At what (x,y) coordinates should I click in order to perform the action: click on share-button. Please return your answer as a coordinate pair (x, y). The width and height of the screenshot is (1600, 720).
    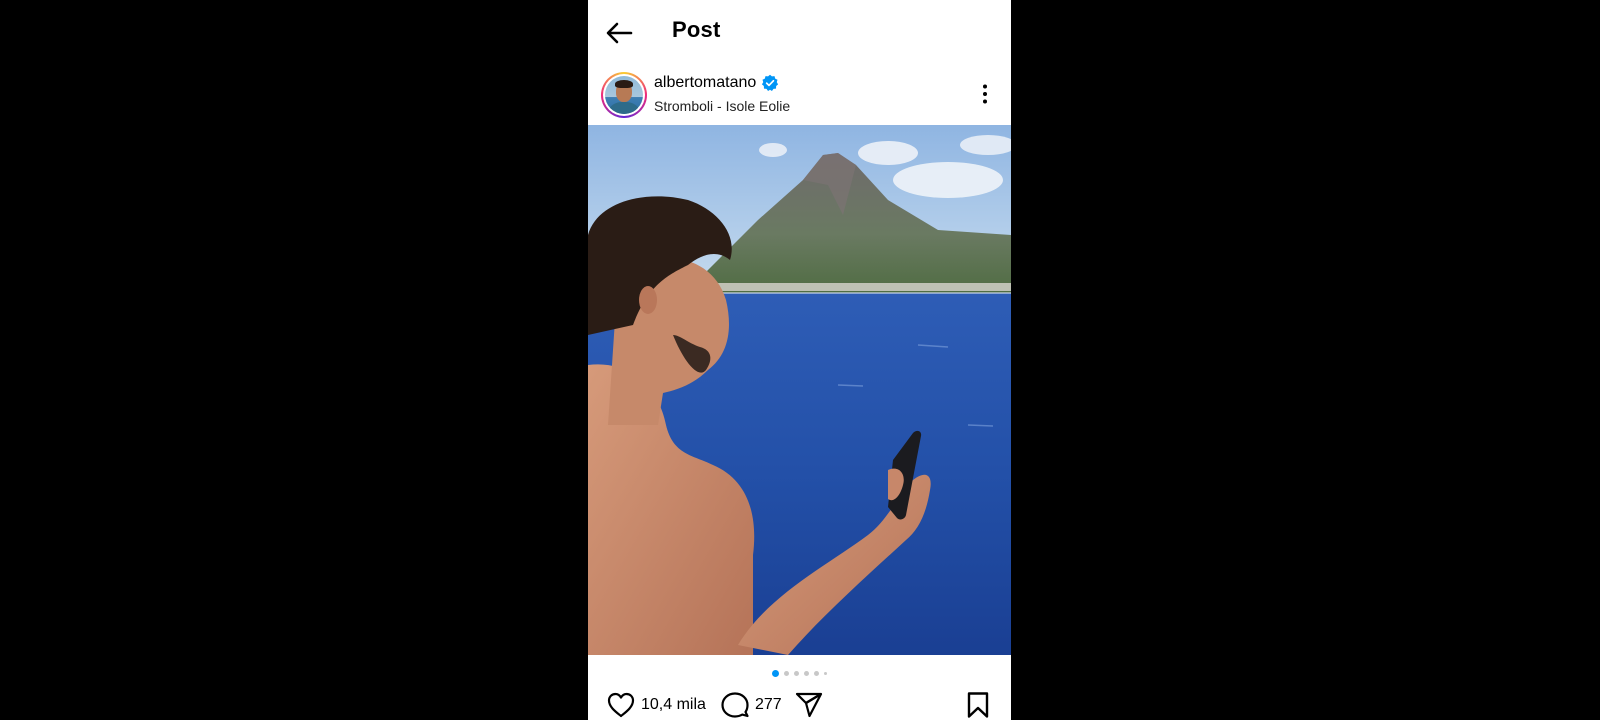
    Looking at the image, I should click on (809, 705).